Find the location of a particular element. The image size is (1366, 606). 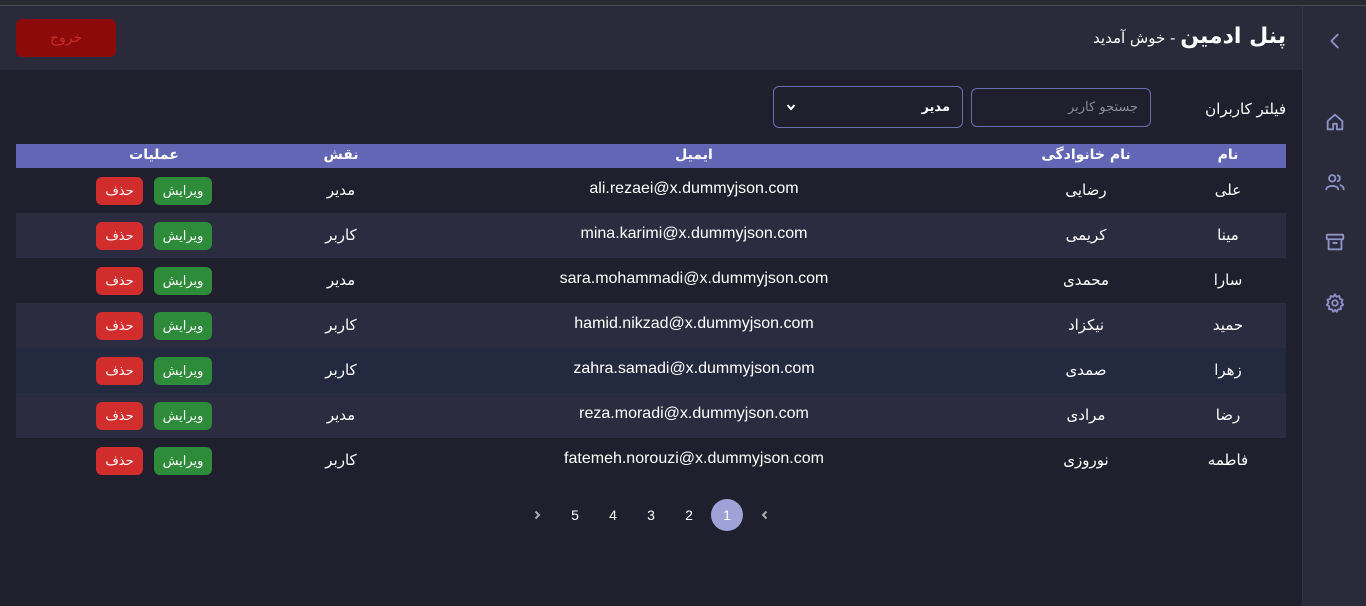

archive-icon is located at coordinates (1335, 242).